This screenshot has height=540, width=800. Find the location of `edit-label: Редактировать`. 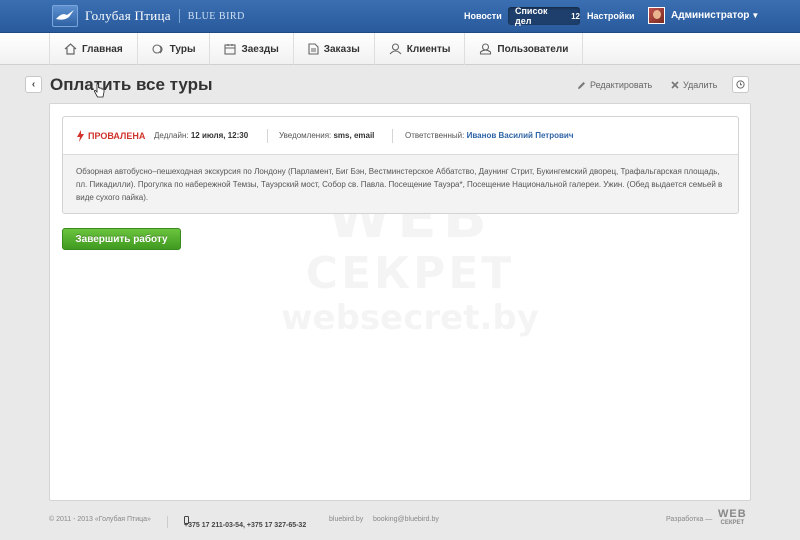

edit-label: Редактировать is located at coordinates (621, 85).